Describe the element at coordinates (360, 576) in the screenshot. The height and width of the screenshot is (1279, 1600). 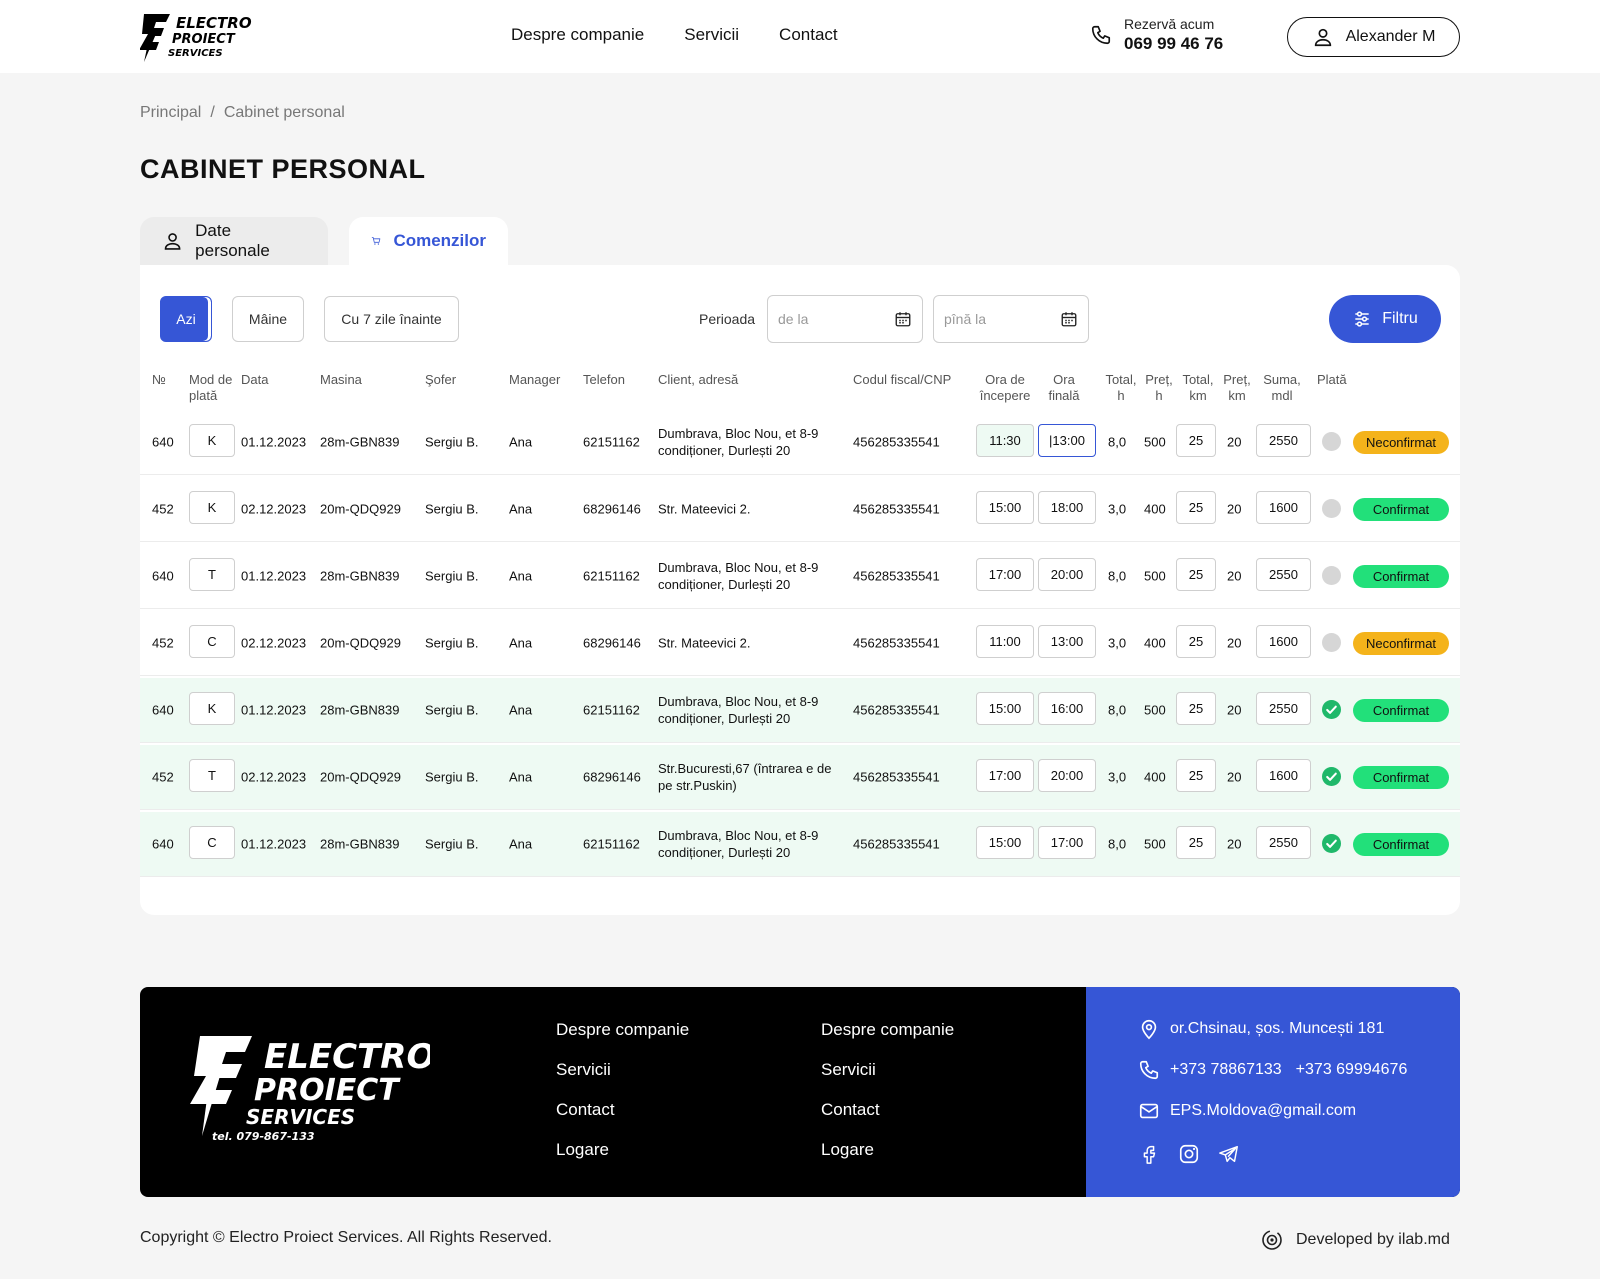
I see `car-plate: 28m-GBN839` at that location.